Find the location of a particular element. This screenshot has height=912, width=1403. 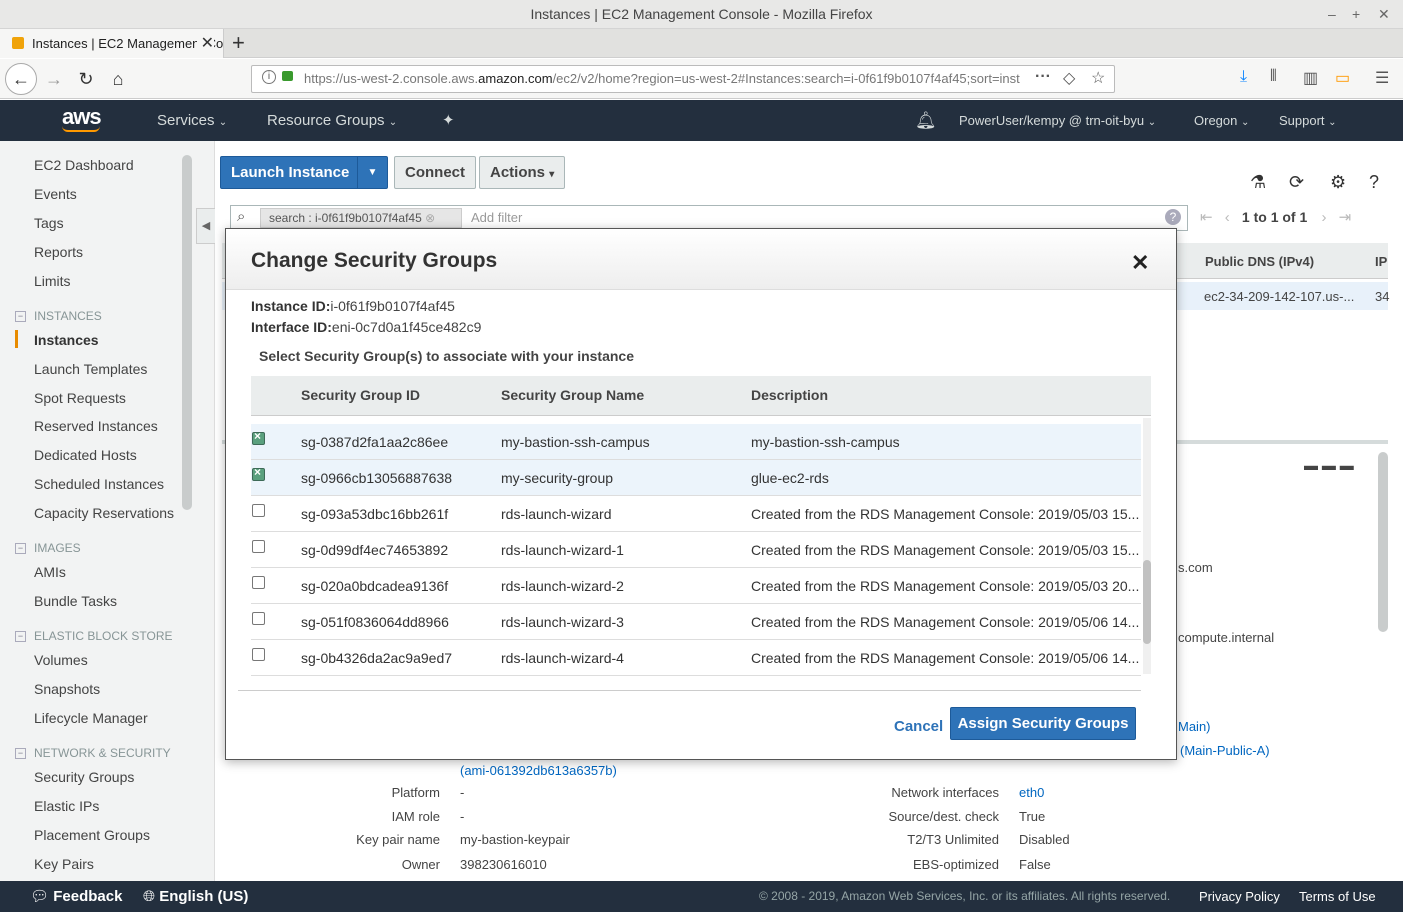

reload-icon: ↻ is located at coordinates (86, 79).